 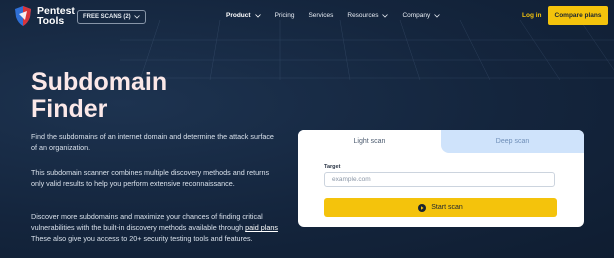 What do you see at coordinates (107, 17) in the screenshot?
I see `free-scans-label: FREE SCANS (2)` at bounding box center [107, 17].